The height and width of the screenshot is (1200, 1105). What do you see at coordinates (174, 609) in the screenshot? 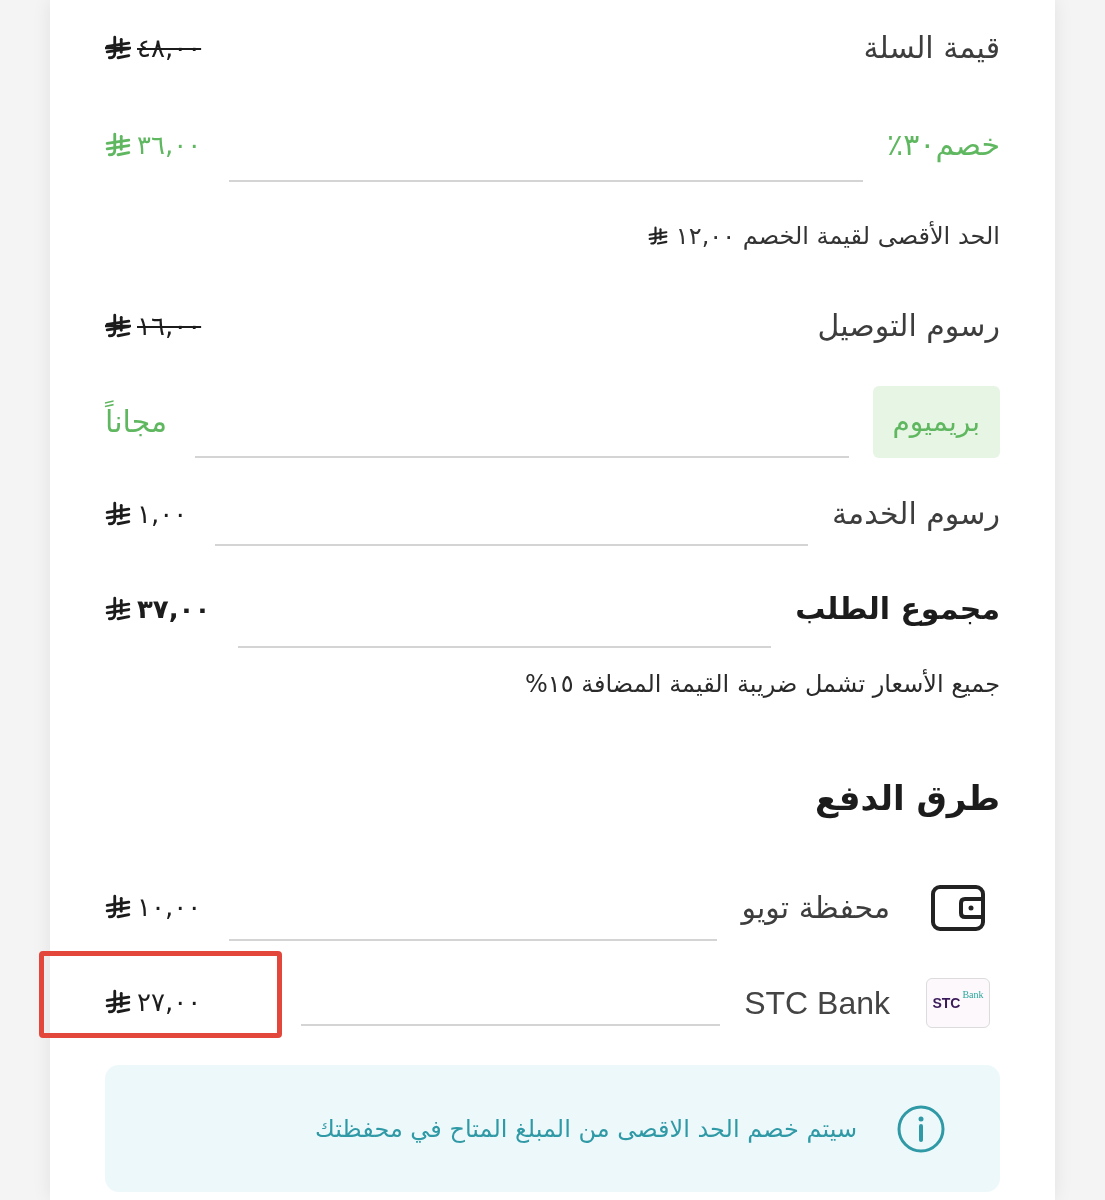
I see `amount-text: ٣٧,٠٠` at bounding box center [174, 609].